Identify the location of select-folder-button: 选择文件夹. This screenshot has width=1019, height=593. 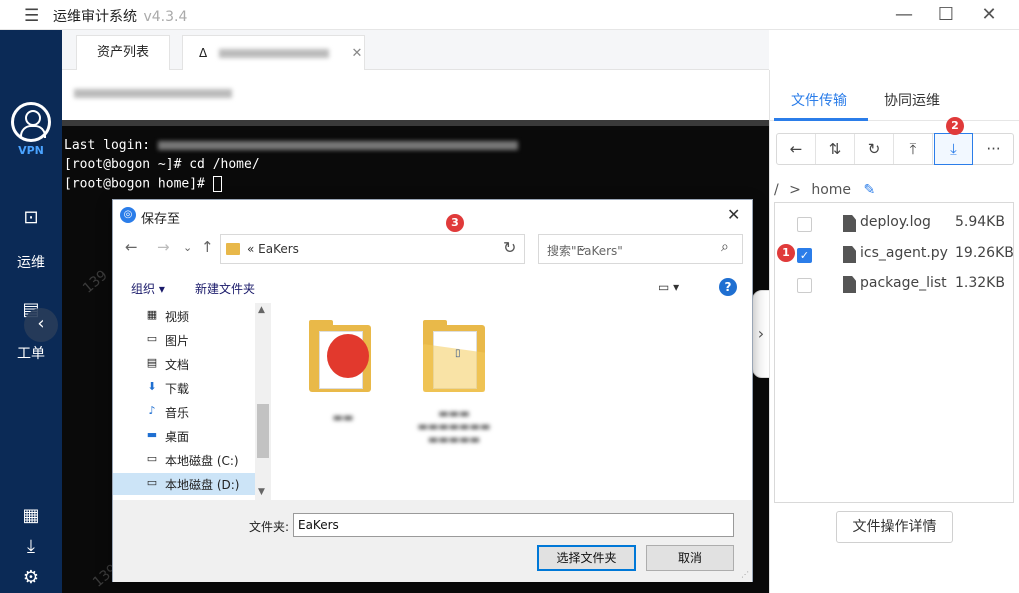
(586, 558).